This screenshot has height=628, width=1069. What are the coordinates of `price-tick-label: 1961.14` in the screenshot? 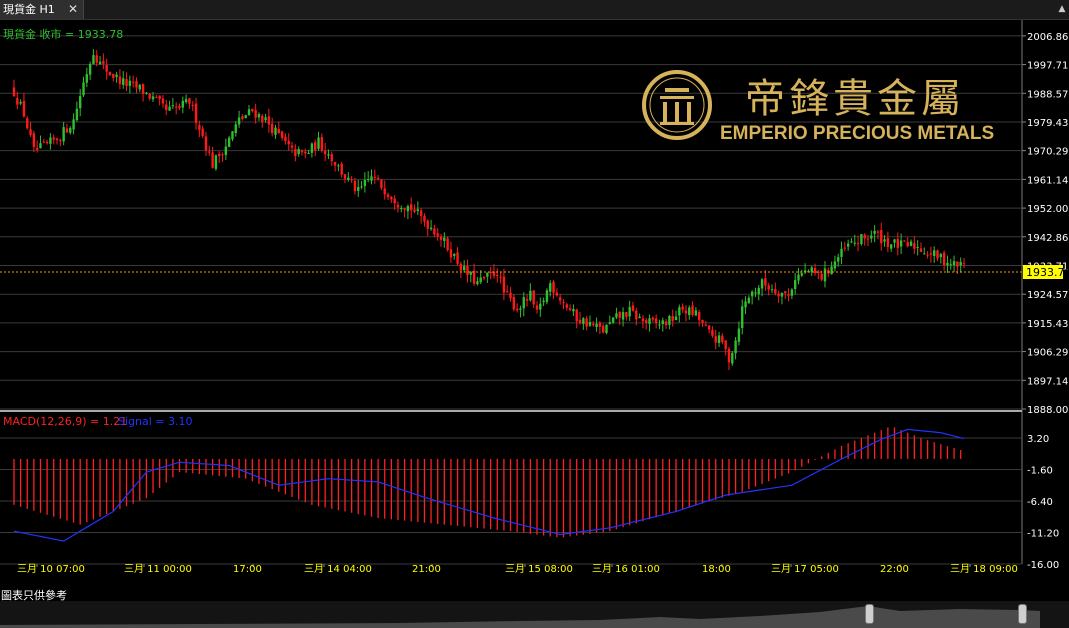 It's located at (1047, 180).